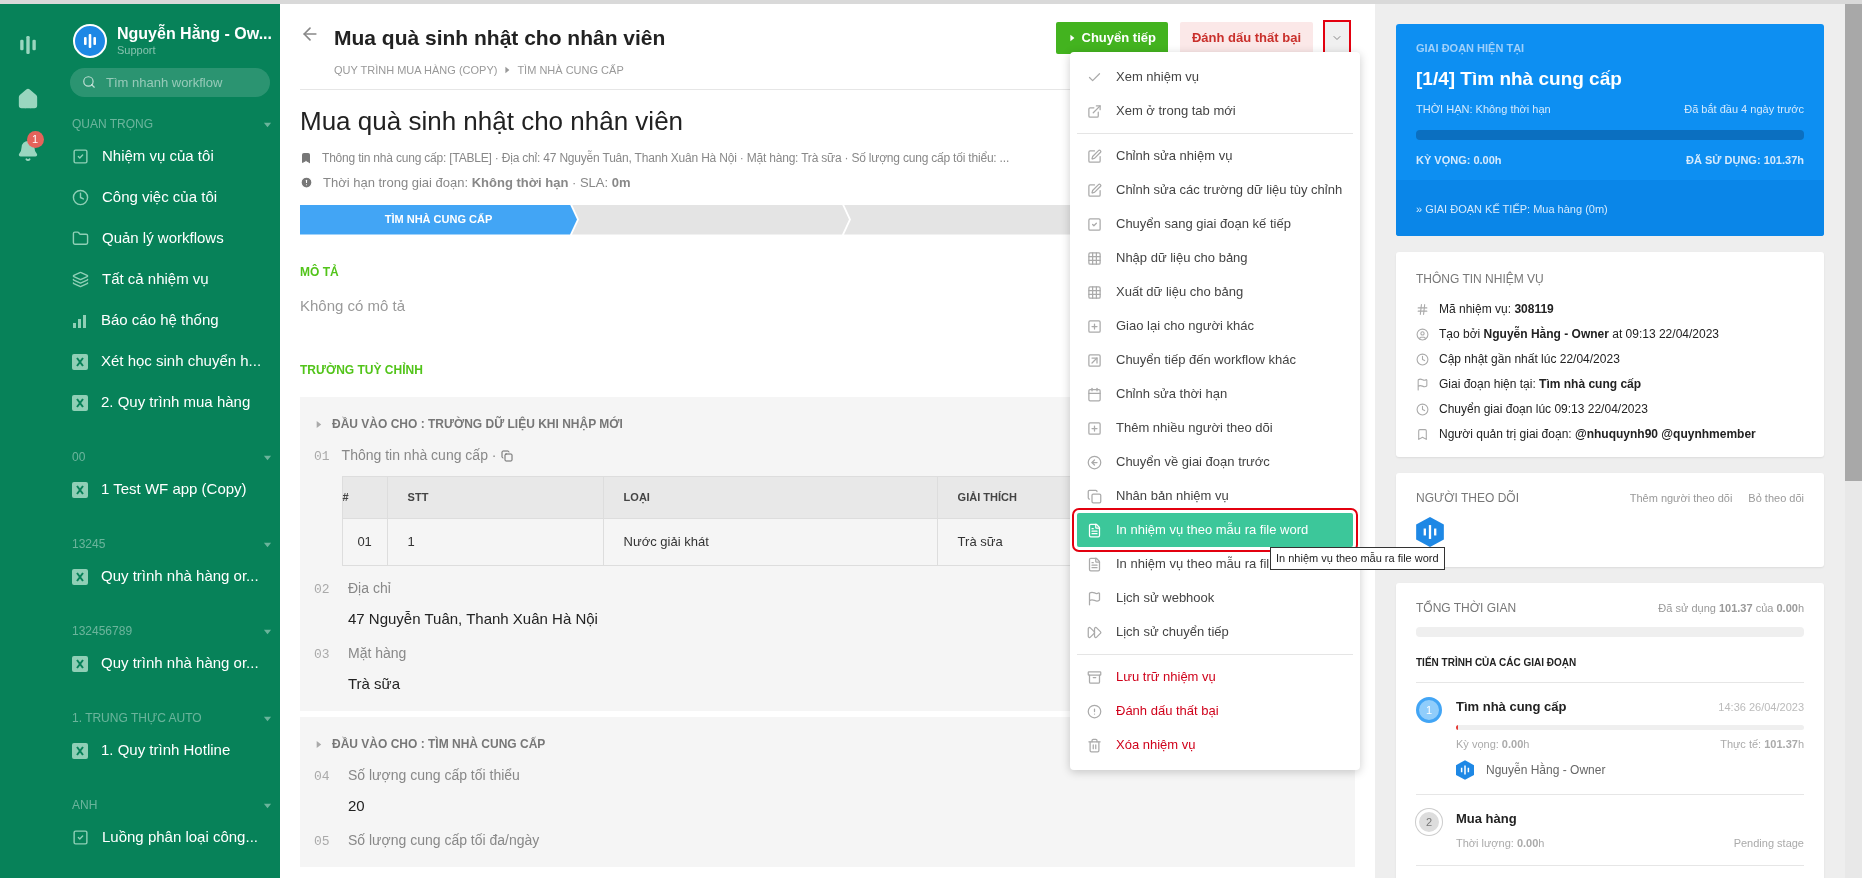 This screenshot has height=878, width=1862. Describe the element at coordinates (1429, 710) in the screenshot. I see `stage-number: 1` at that location.